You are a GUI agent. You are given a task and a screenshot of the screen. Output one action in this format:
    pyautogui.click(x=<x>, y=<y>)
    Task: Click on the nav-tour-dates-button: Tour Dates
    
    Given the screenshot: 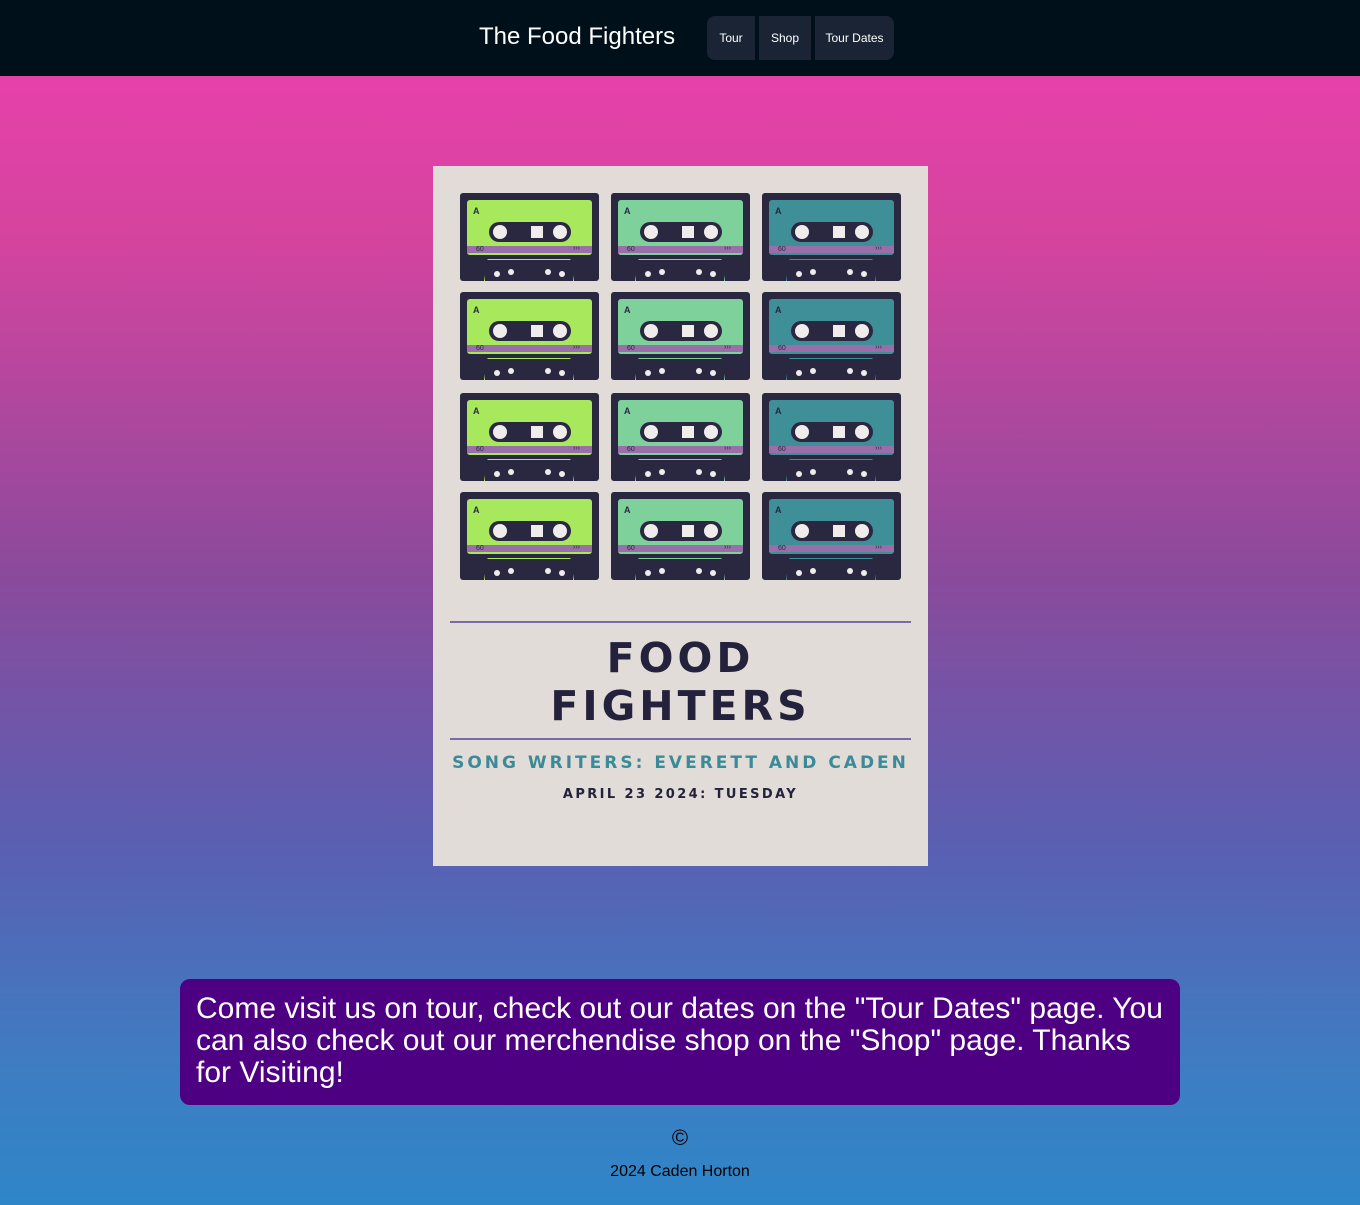 What is the action you would take?
    pyautogui.click(x=854, y=38)
    